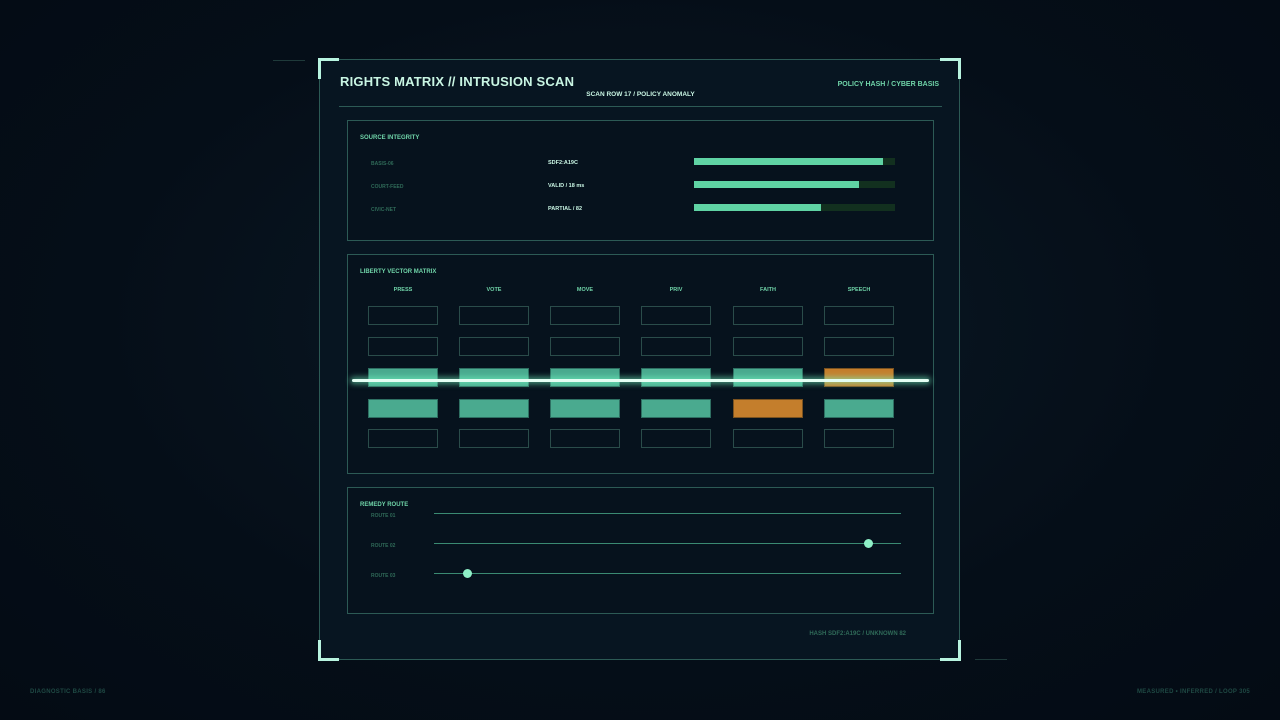 Image resolution: width=1280 pixels, height=720 pixels. I want to click on decor-line-left, so click(289, 60).